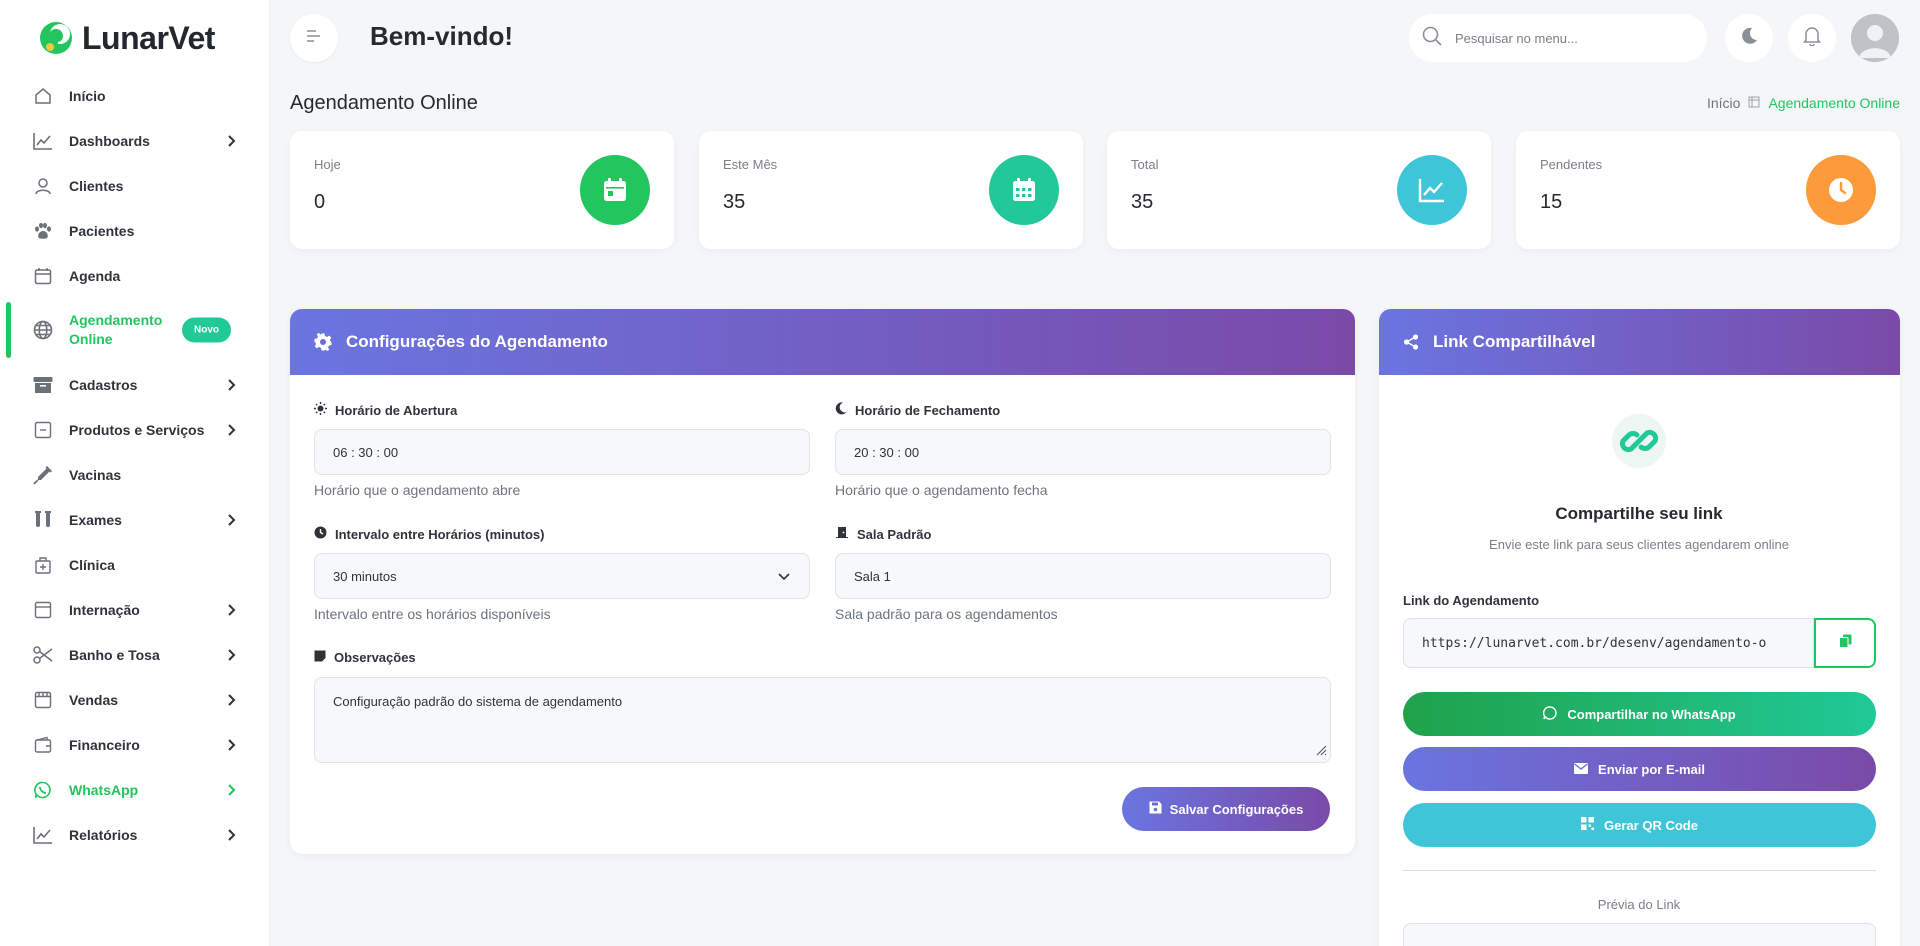 Image resolution: width=1920 pixels, height=946 pixels. Describe the element at coordinates (95, 275) in the screenshot. I see `sidebar-item-label: Agenda` at that location.